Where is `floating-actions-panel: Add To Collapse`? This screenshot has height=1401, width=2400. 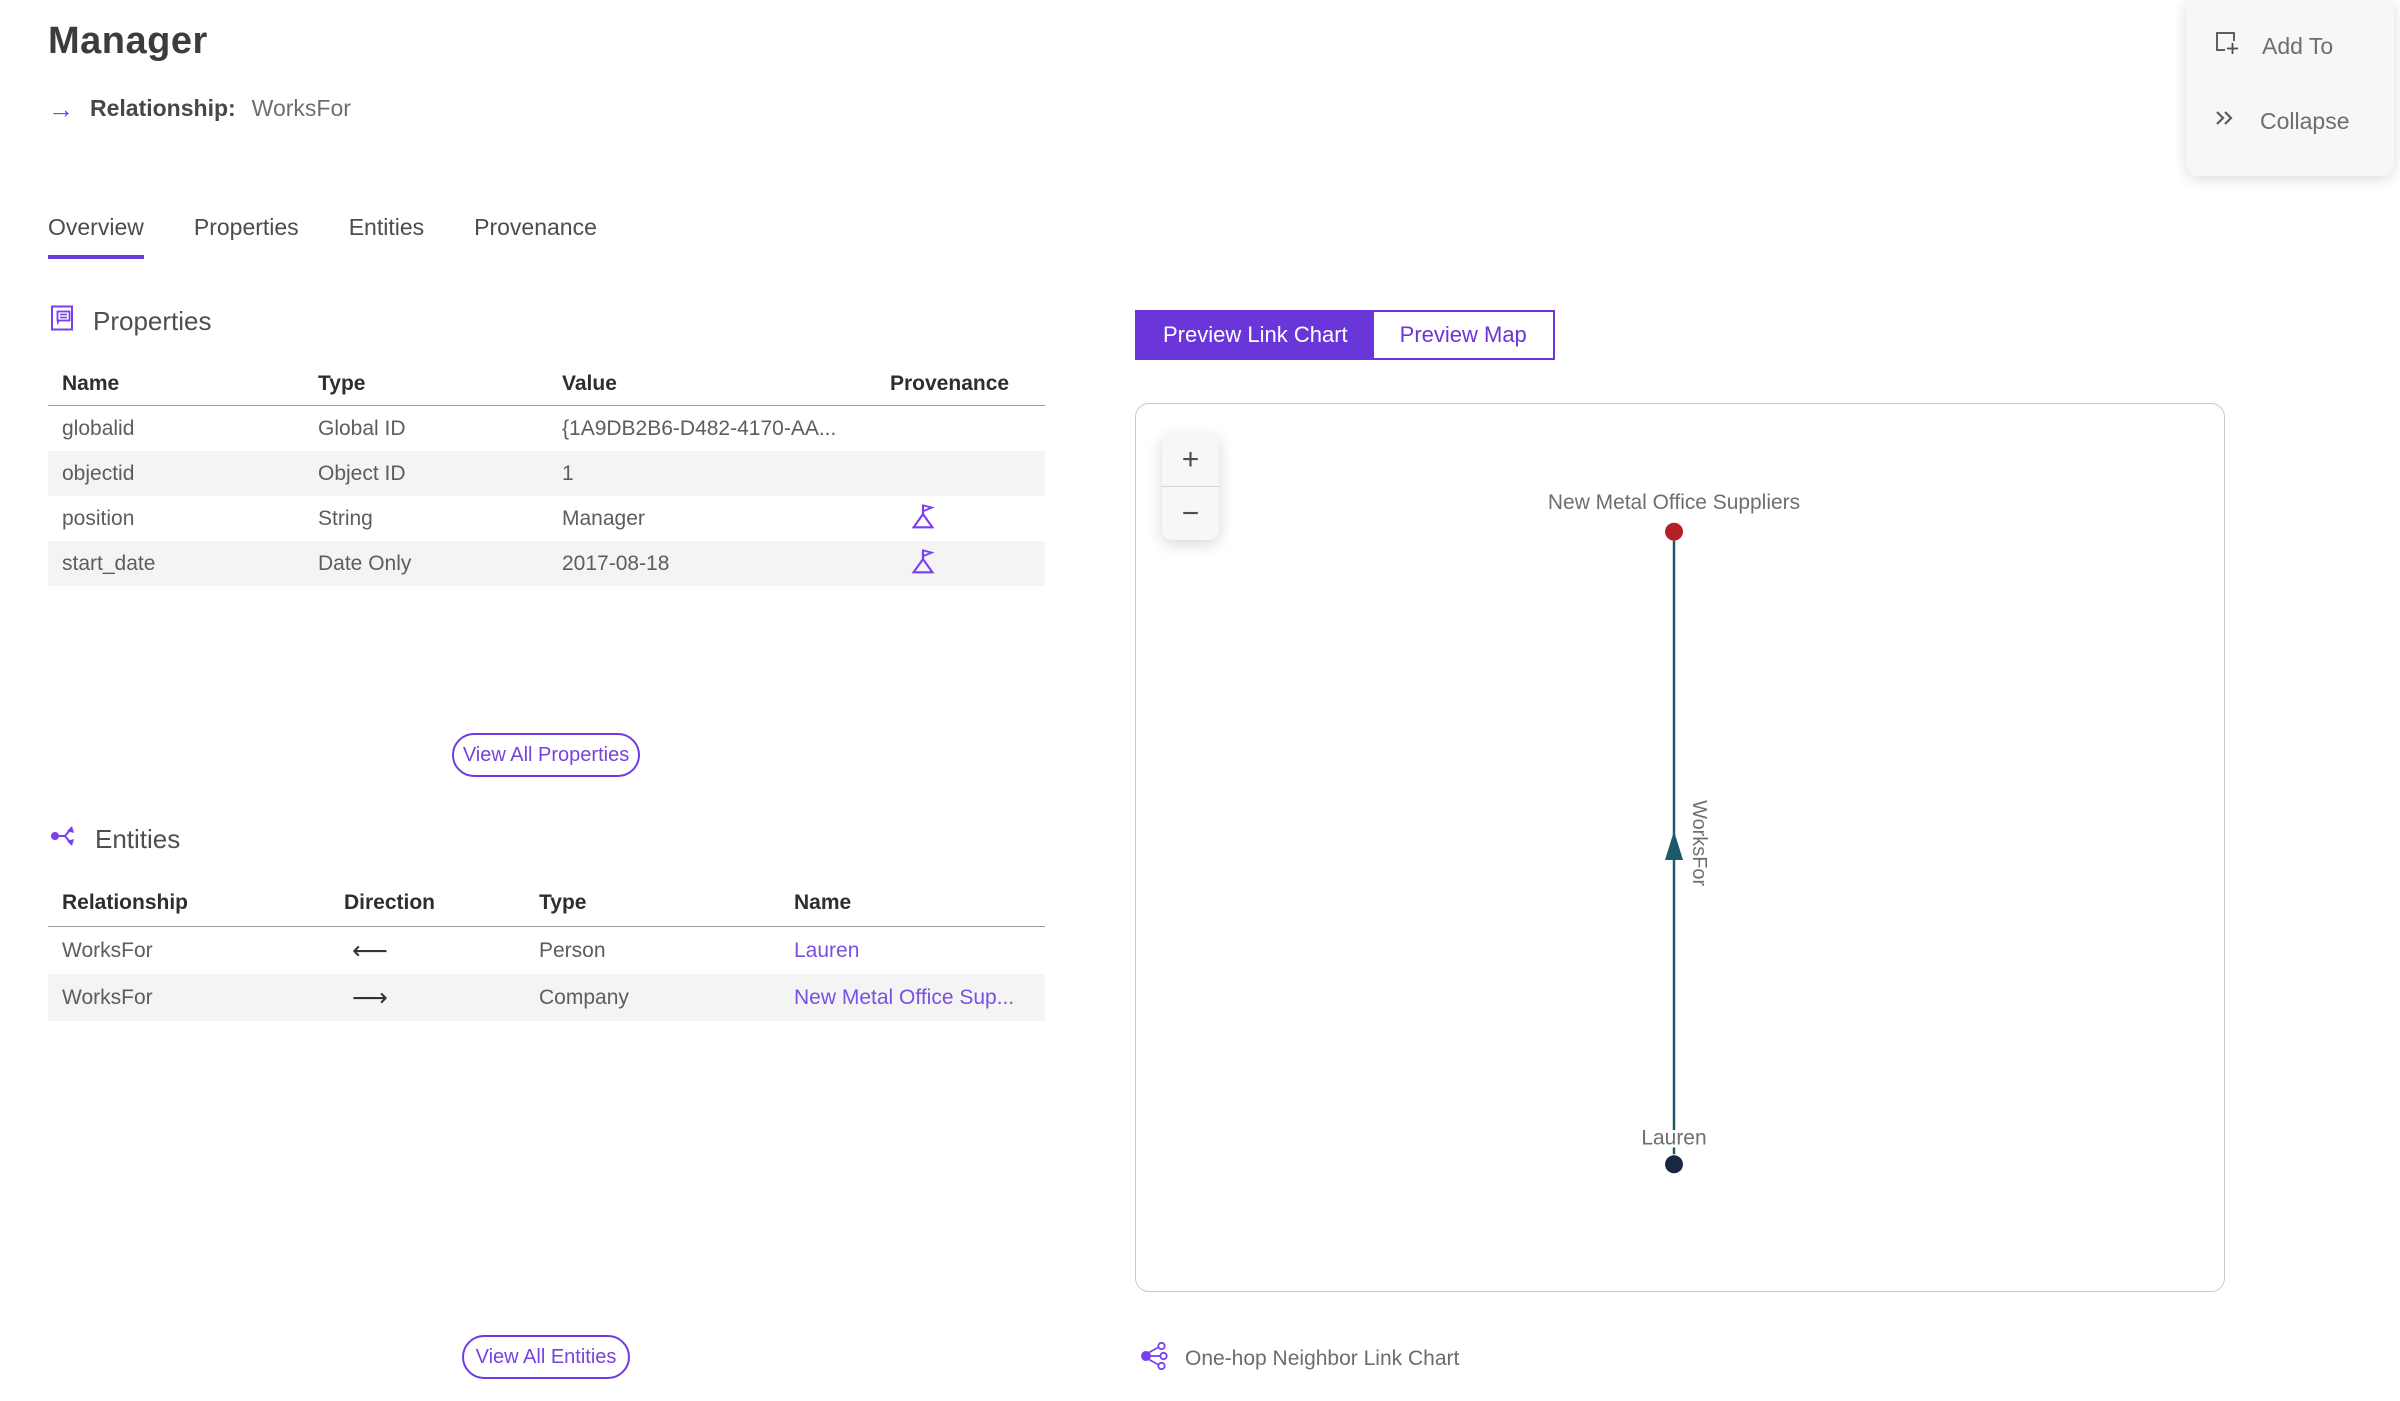
floating-actions-panel: Add To Collapse is located at coordinates (2290, 88).